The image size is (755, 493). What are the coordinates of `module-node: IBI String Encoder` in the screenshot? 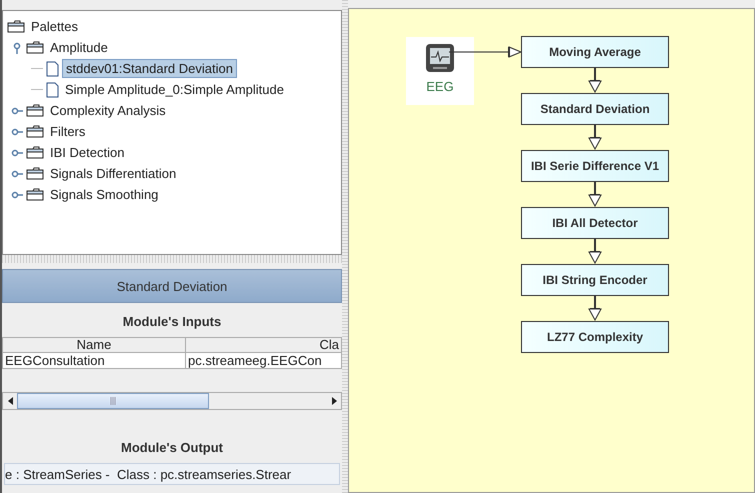 It's located at (595, 280).